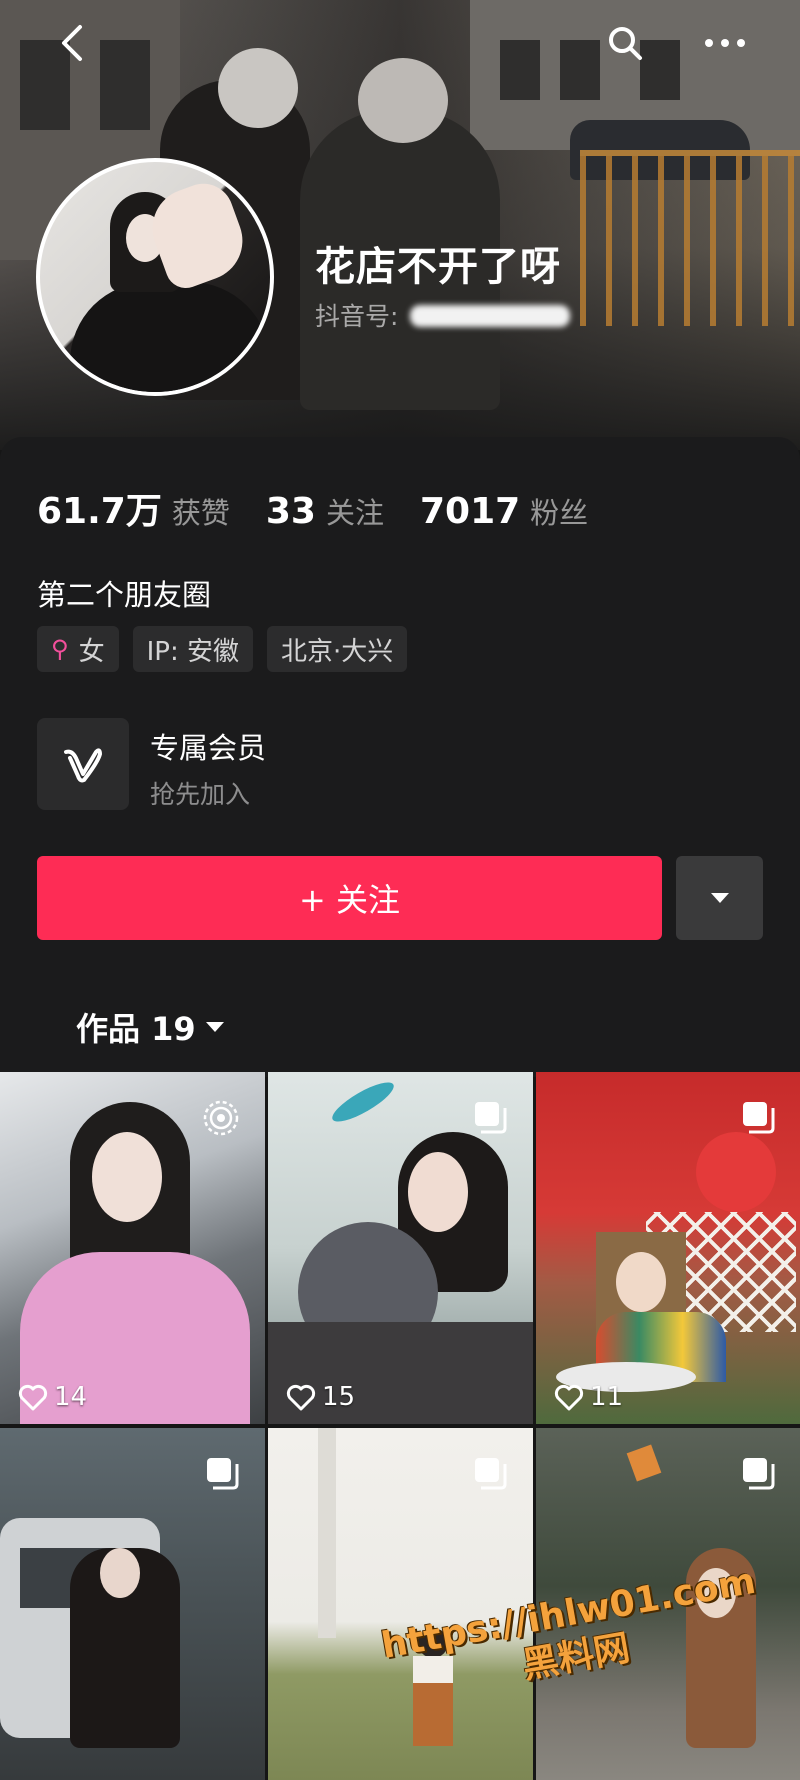 This screenshot has height=1780, width=800. What do you see at coordinates (124, 595) in the screenshot?
I see `profile-bio: 第二个朋友圈` at bounding box center [124, 595].